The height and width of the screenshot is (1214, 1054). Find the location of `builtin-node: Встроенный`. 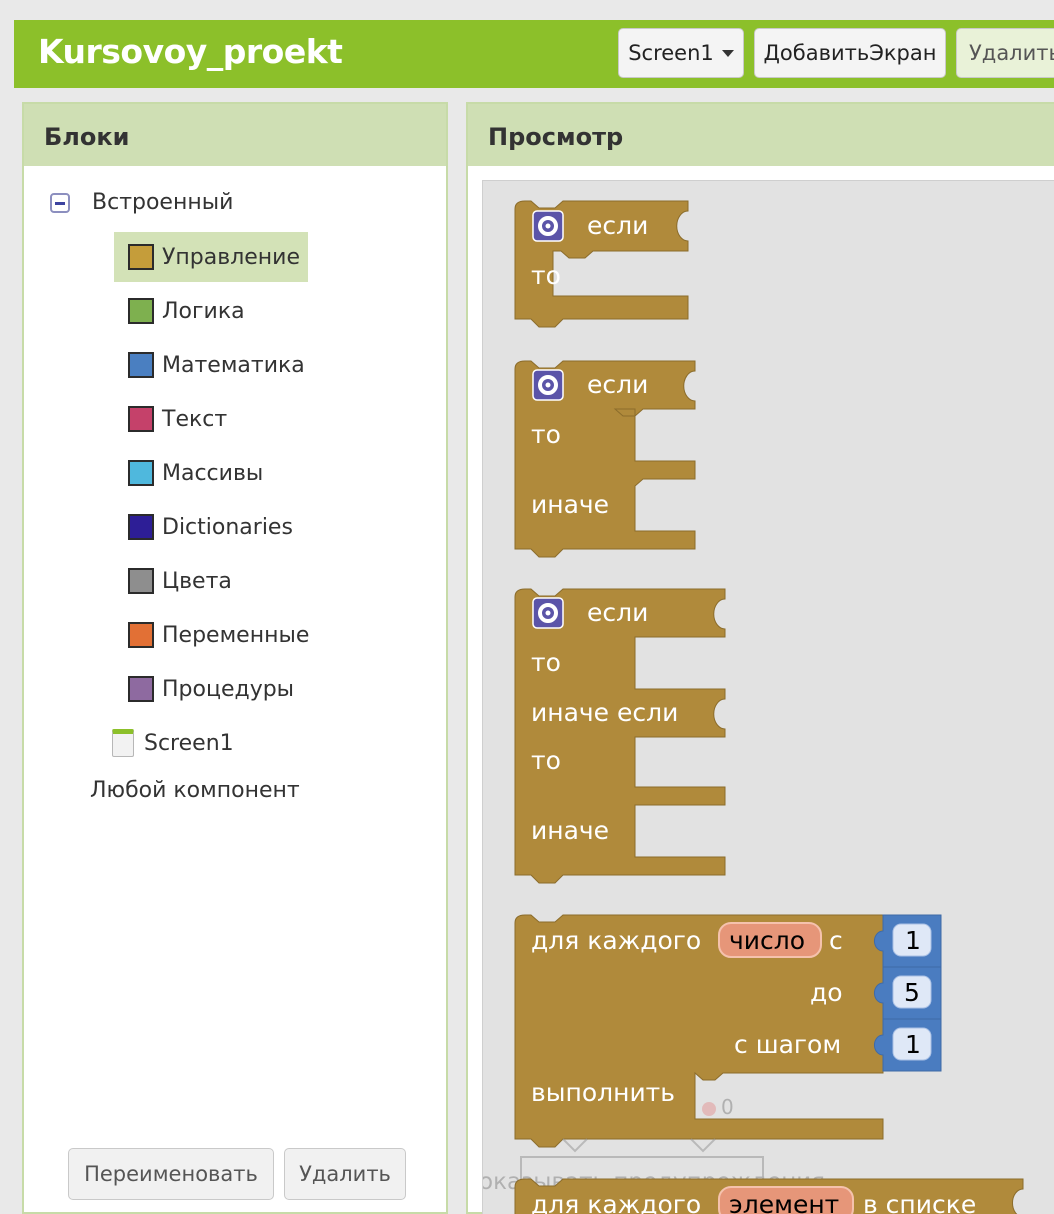

builtin-node: Встроенный is located at coordinates (141, 202).